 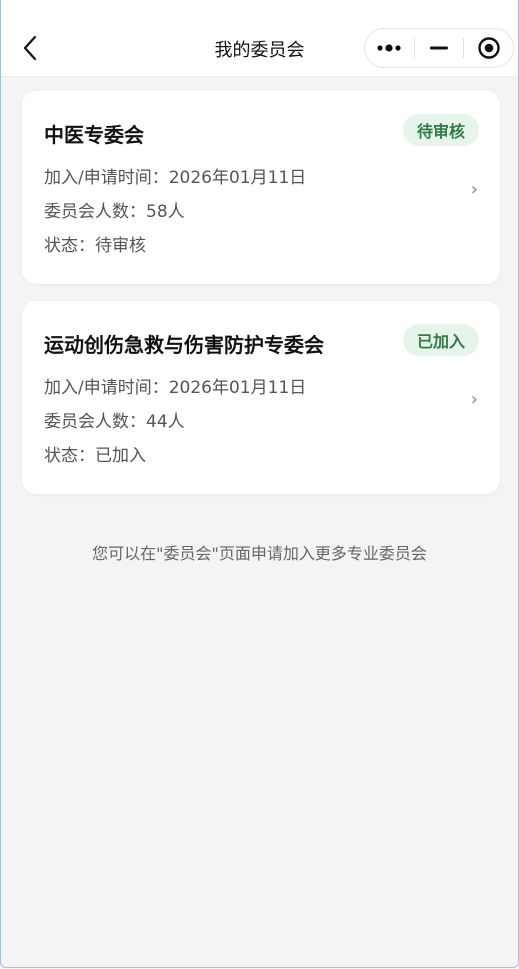 I want to click on member-count: 委员会人数：58人, so click(x=114, y=212).